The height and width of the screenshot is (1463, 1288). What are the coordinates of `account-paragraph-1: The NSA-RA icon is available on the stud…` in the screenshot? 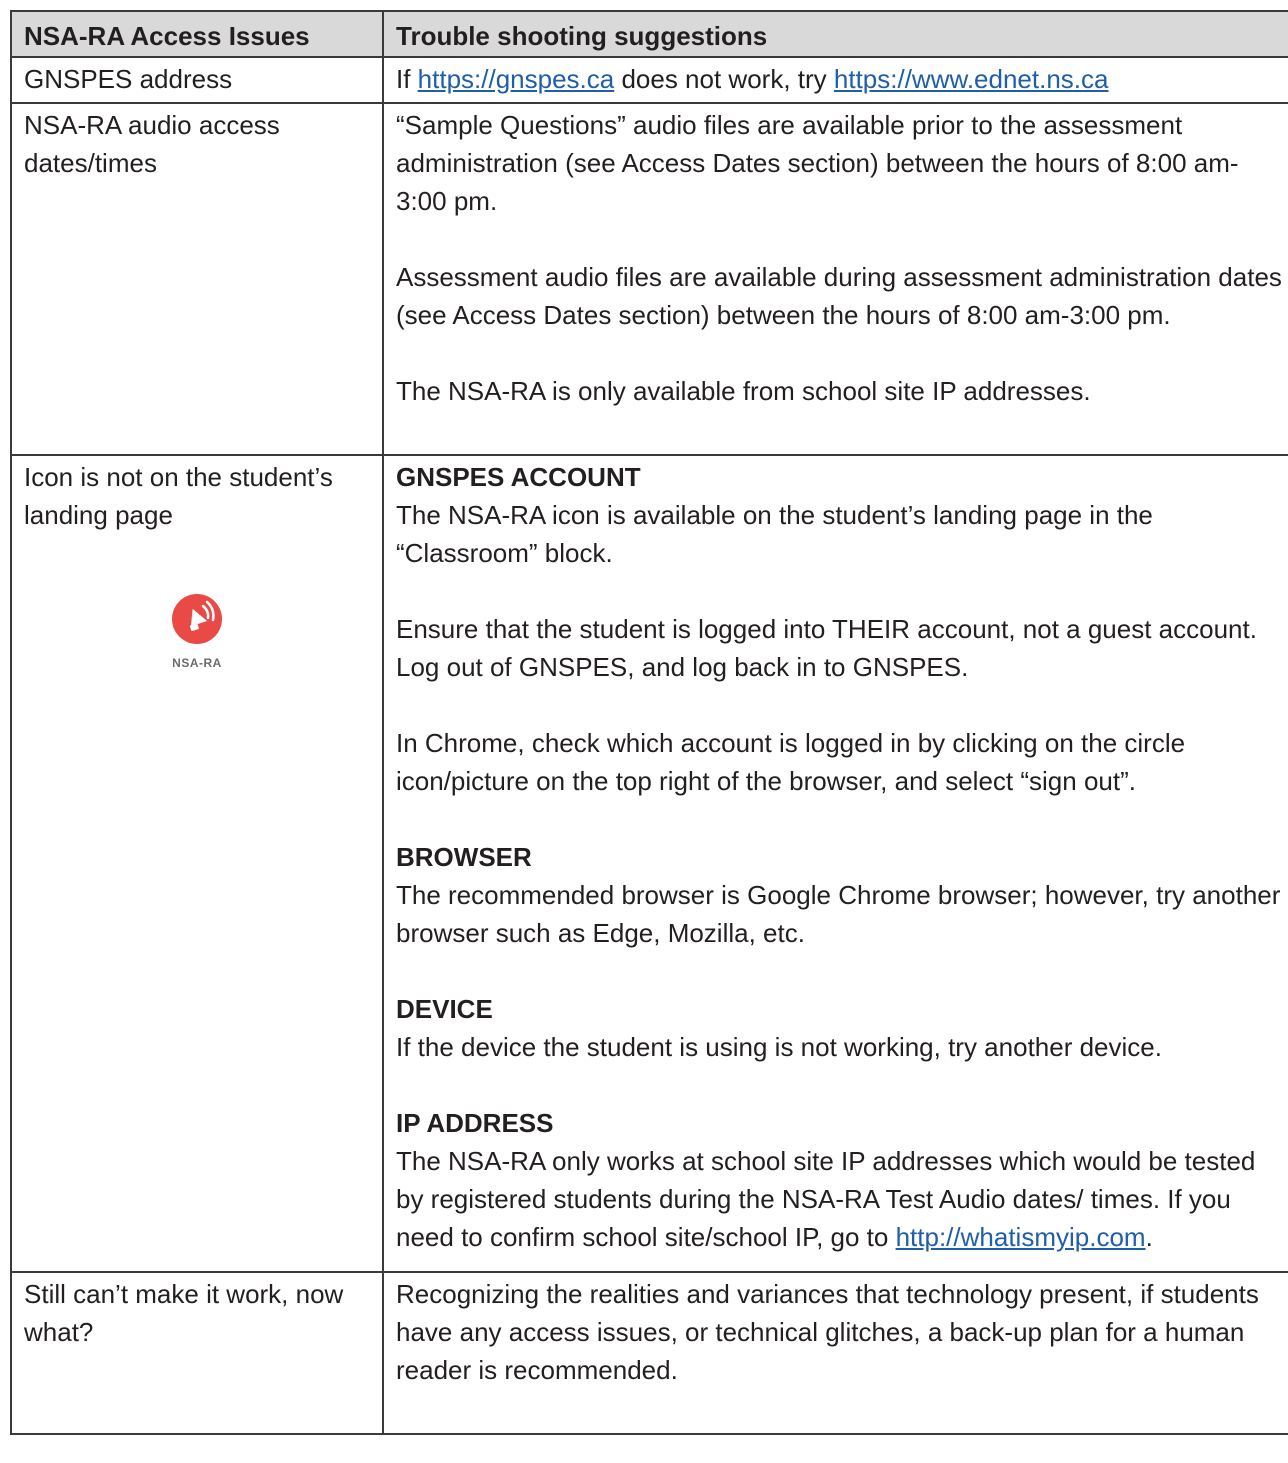 It's located at (774, 534).